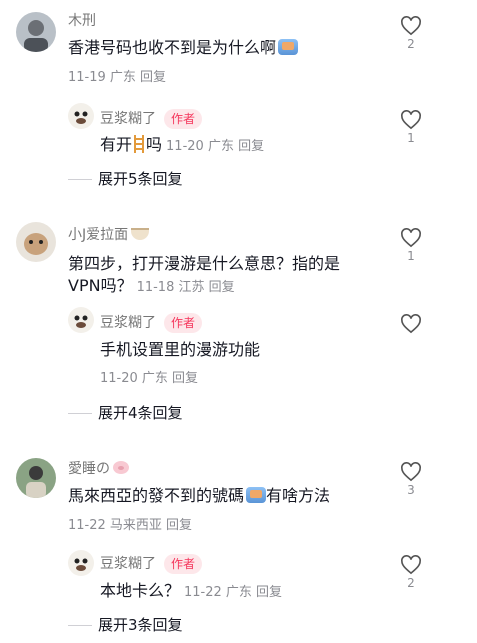  What do you see at coordinates (186, 287) in the screenshot?
I see `comment-meta: 11-18 江苏 回复` at bounding box center [186, 287].